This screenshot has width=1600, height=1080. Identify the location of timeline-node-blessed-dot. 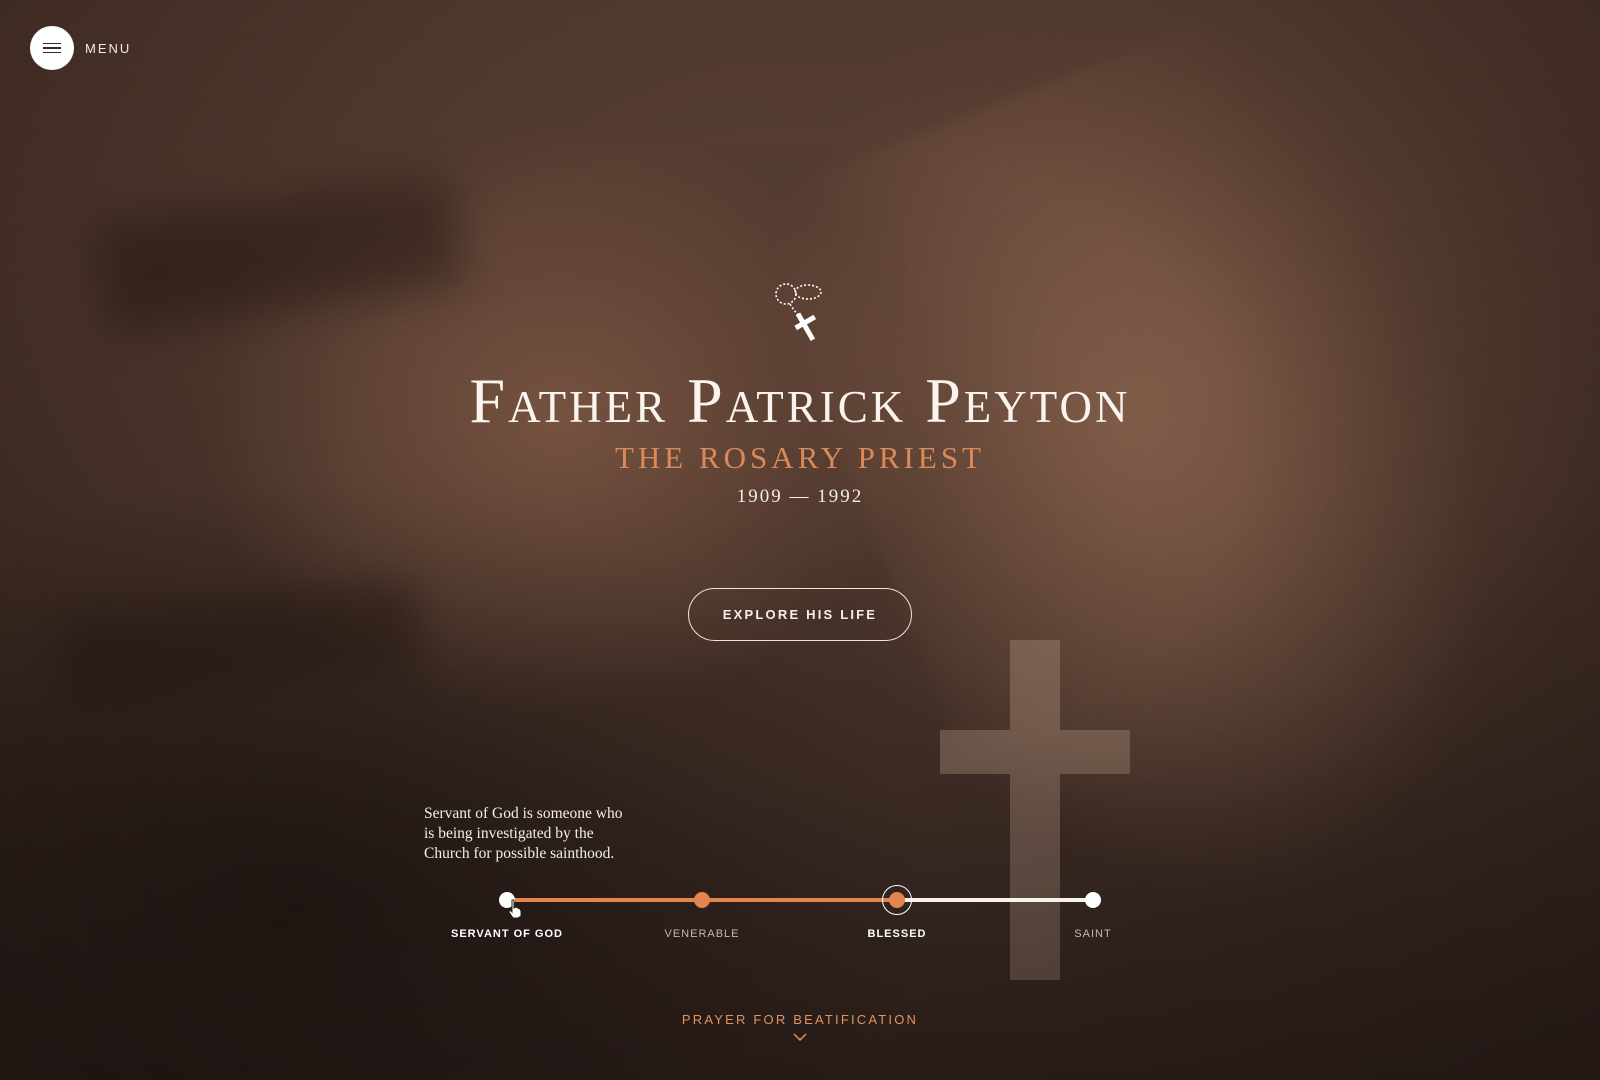
(897, 900).